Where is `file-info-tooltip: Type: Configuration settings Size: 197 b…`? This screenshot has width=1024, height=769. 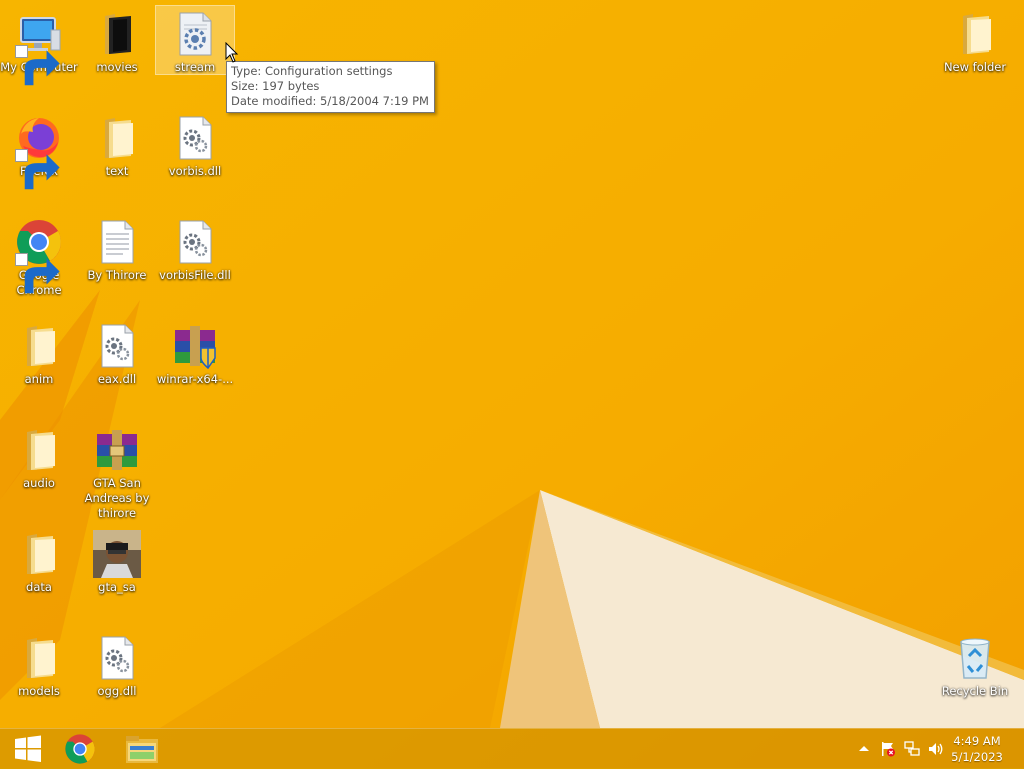
file-info-tooltip: Type: Configuration settings Size: 197 b… is located at coordinates (330, 87).